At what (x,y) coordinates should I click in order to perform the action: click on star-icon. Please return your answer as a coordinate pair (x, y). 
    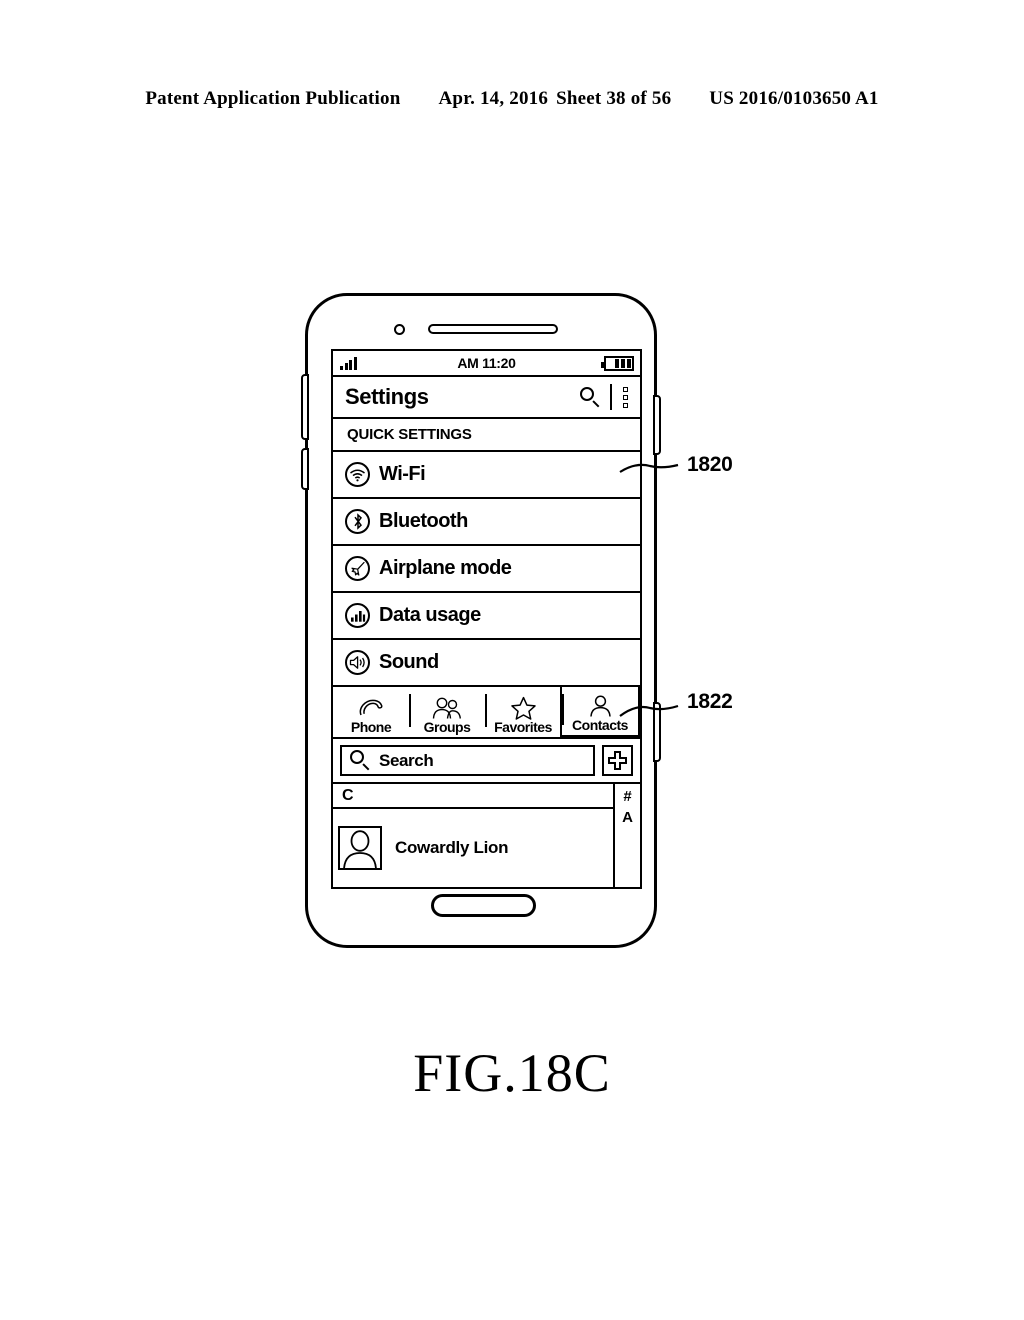
    Looking at the image, I should click on (523, 707).